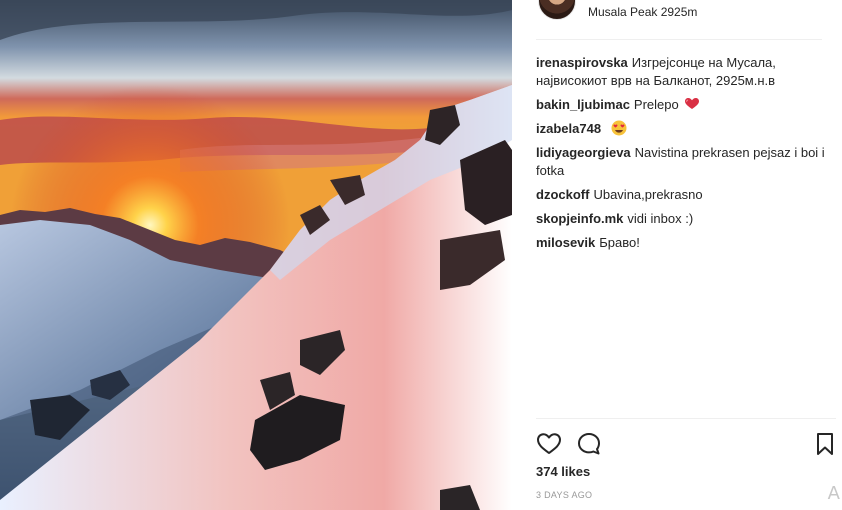  Describe the element at coordinates (565, 242) in the screenshot. I see `comment-username: milosevik` at that location.